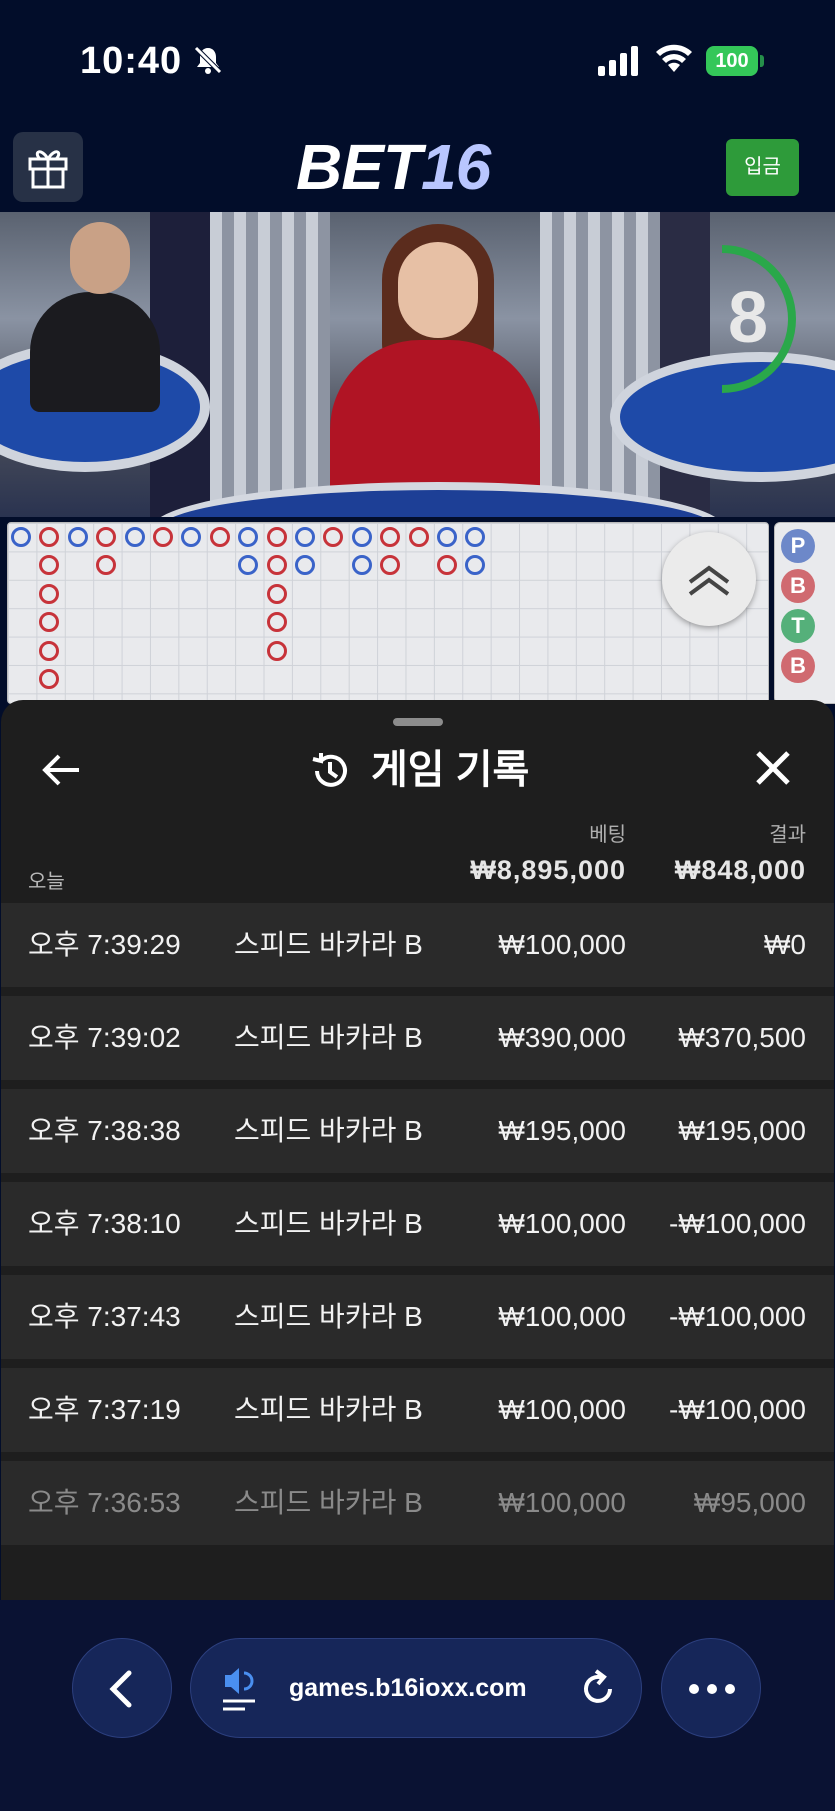  I want to click on row-result: ₩195,000, so click(742, 1130).